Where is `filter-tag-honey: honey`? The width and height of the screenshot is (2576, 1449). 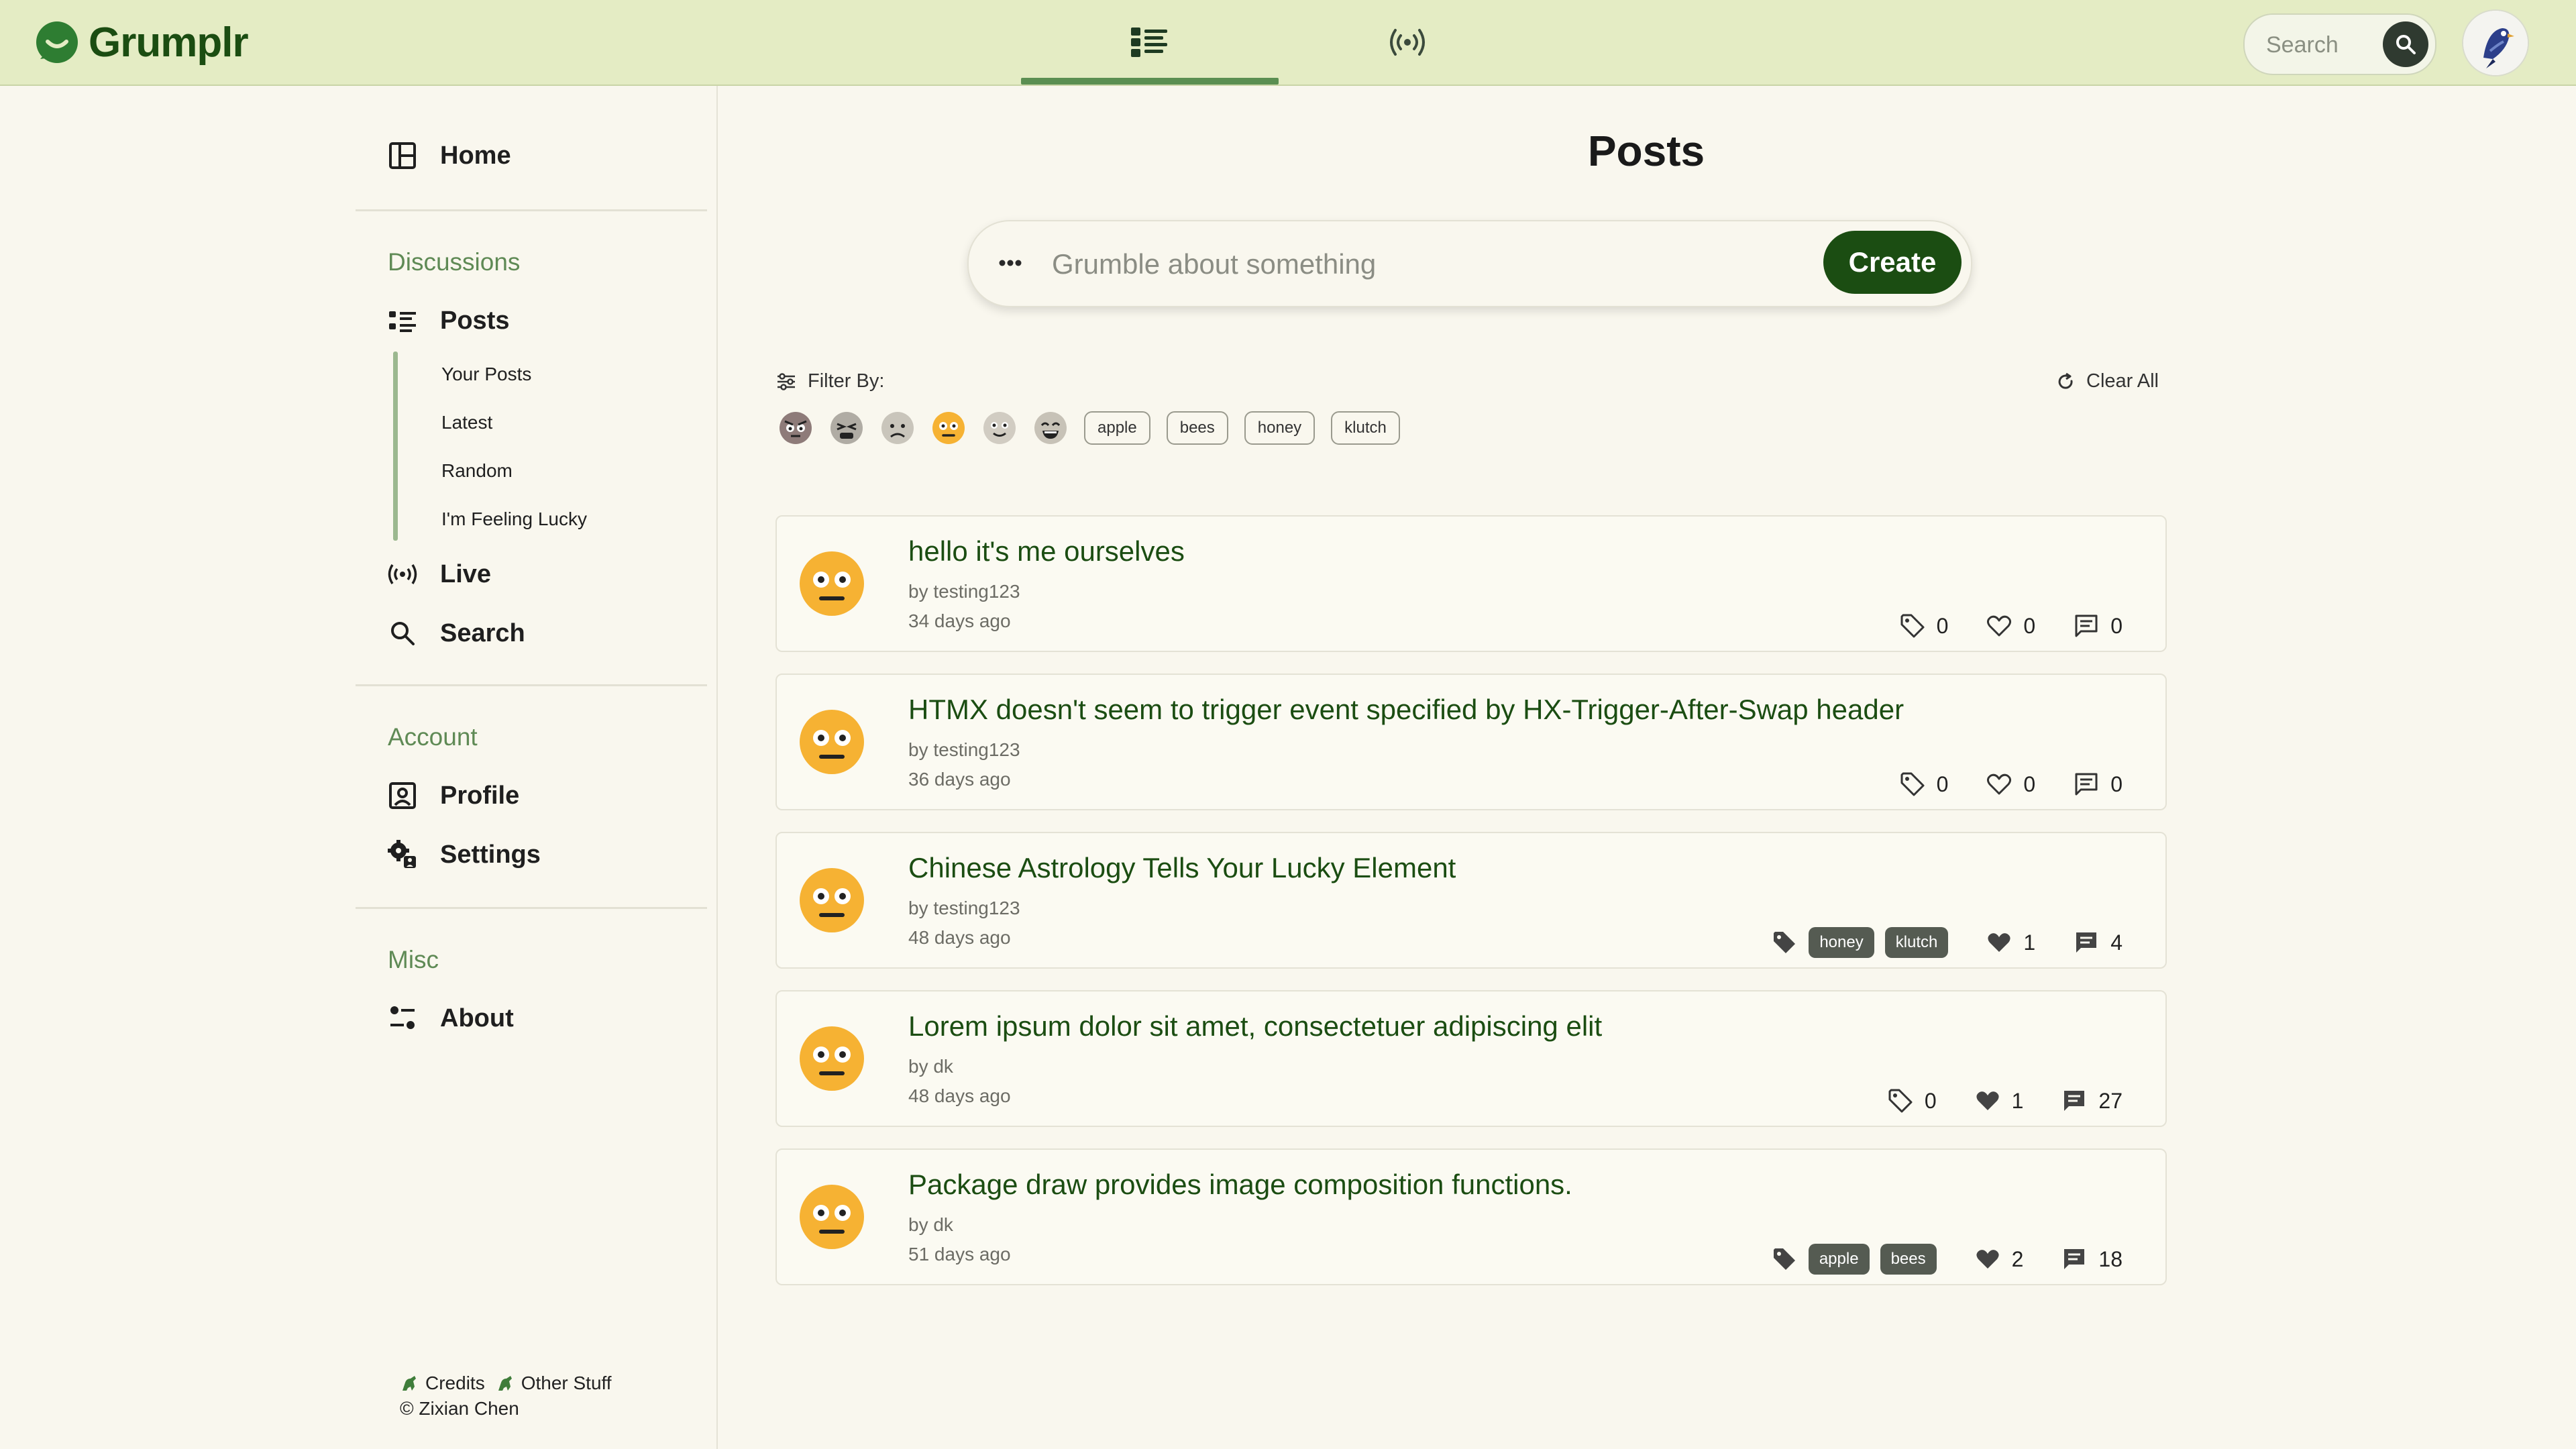
filter-tag-honey: honey is located at coordinates (1280, 428).